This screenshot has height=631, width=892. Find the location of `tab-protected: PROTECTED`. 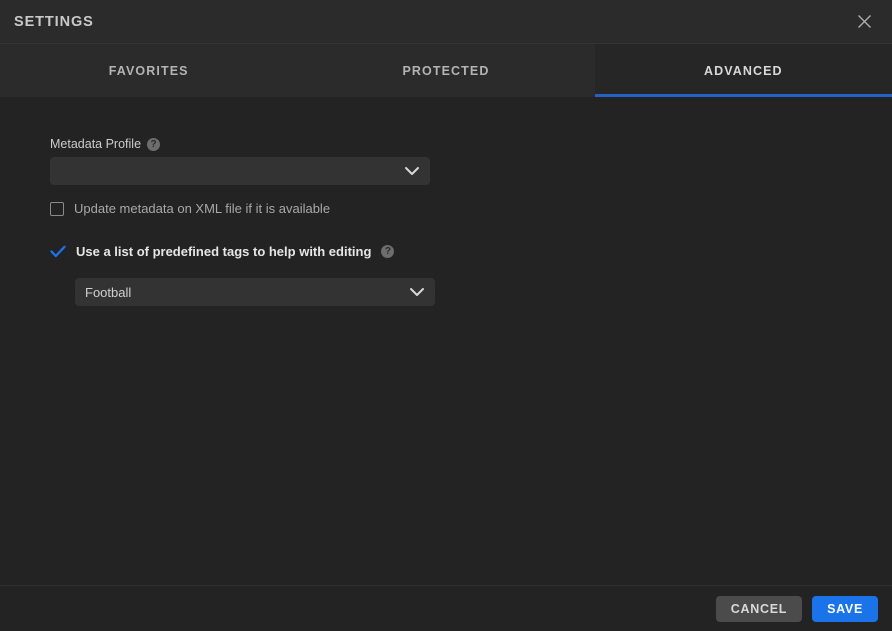

tab-protected: PROTECTED is located at coordinates (445, 70).